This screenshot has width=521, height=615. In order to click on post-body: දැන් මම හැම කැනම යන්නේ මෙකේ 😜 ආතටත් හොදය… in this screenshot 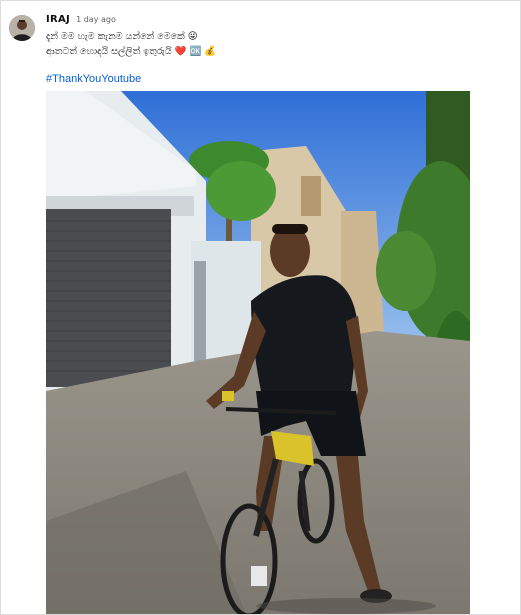, I will do `click(266, 44)`.